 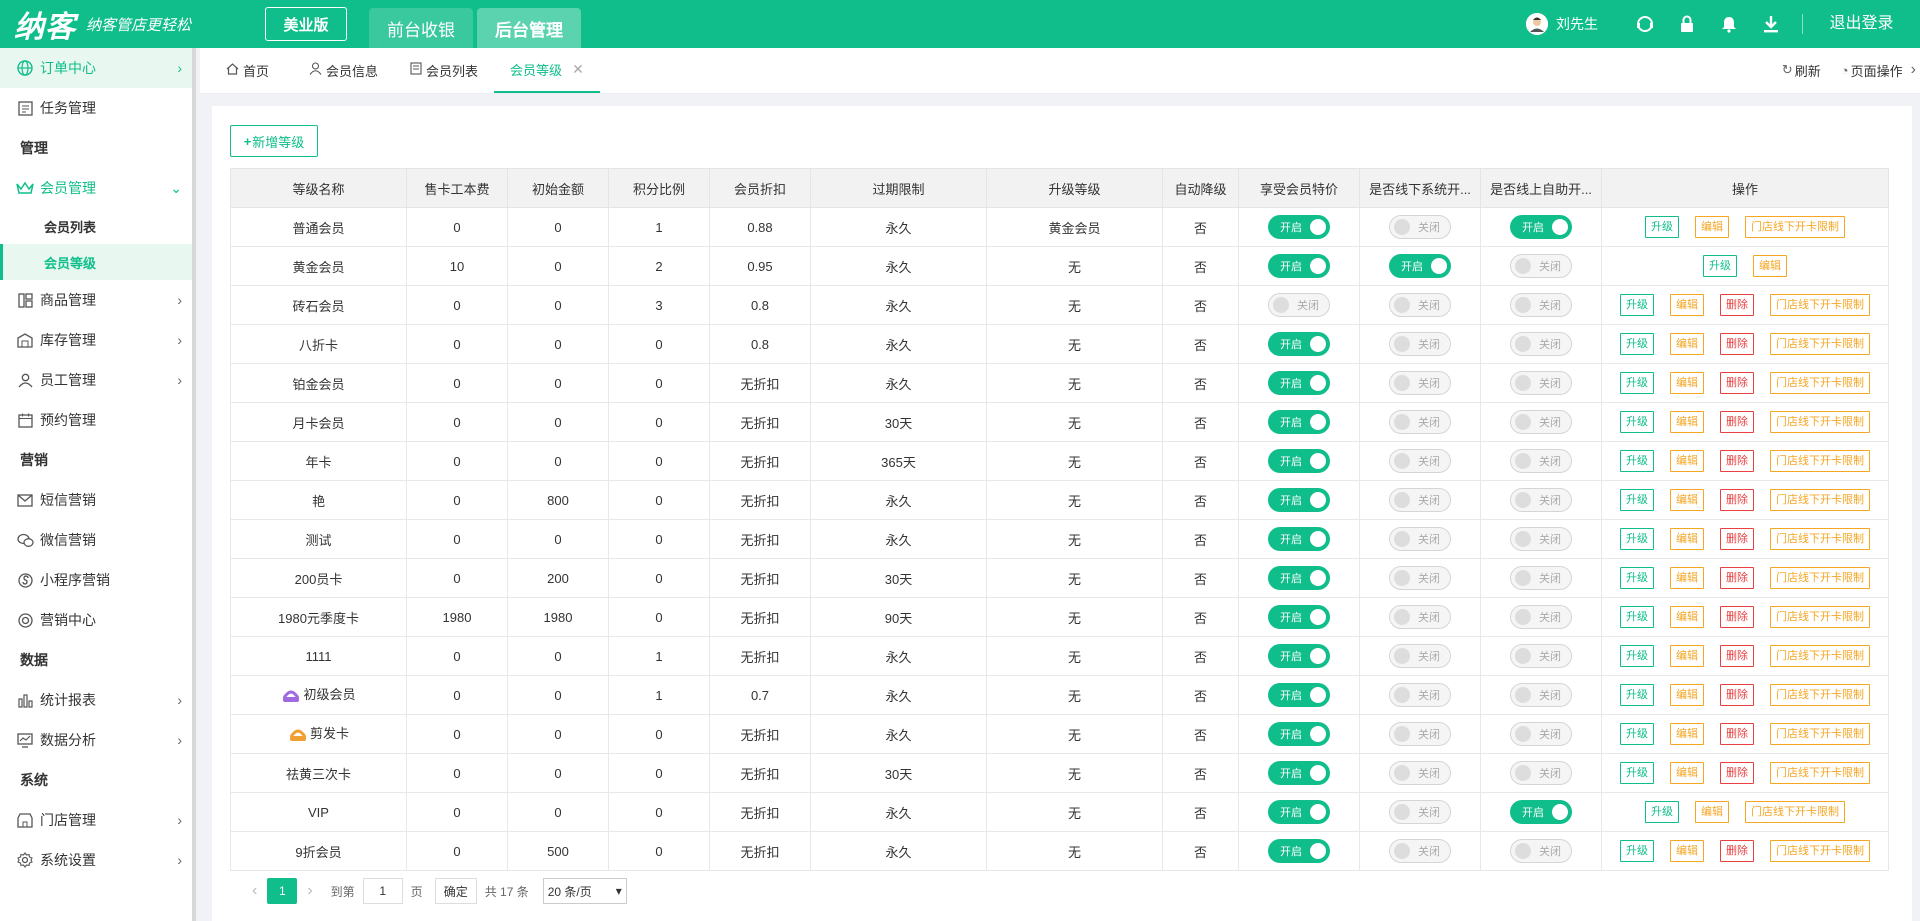 What do you see at coordinates (96, 262) in the screenshot?
I see `sidebar-subitem-member-level: 会员等级` at bounding box center [96, 262].